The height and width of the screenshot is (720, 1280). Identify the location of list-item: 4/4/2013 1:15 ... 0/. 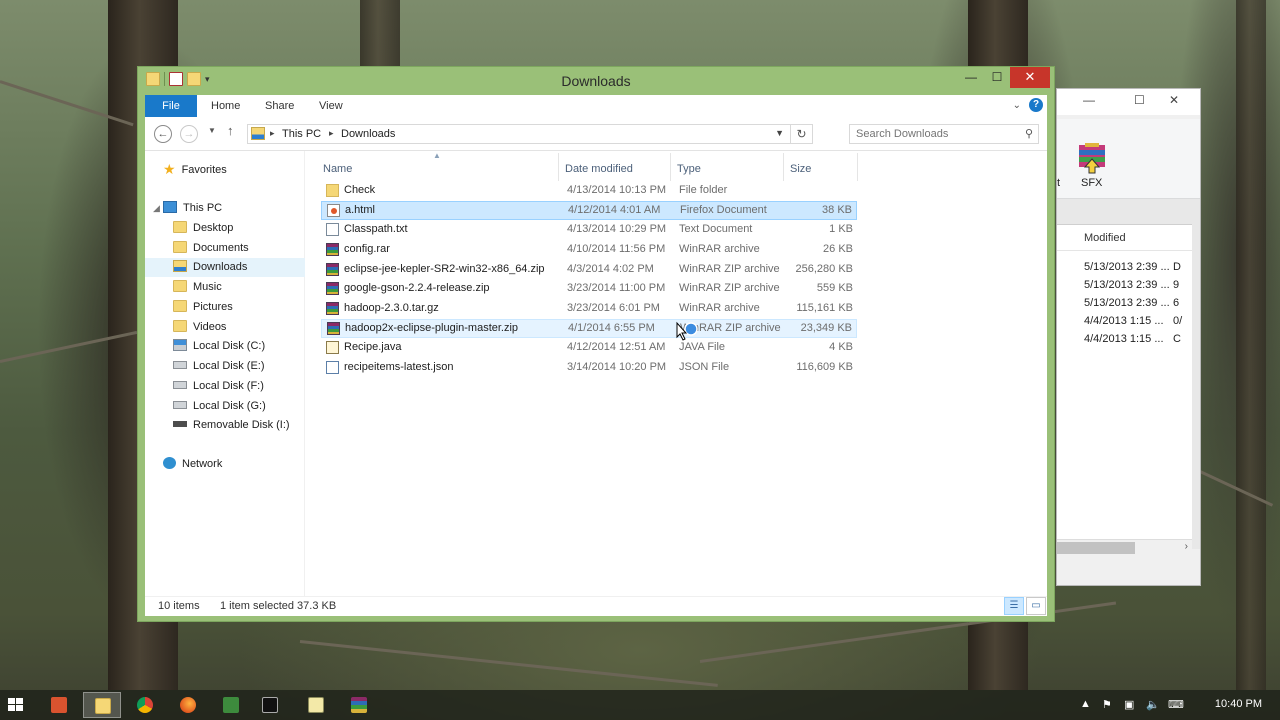
(1124, 324).